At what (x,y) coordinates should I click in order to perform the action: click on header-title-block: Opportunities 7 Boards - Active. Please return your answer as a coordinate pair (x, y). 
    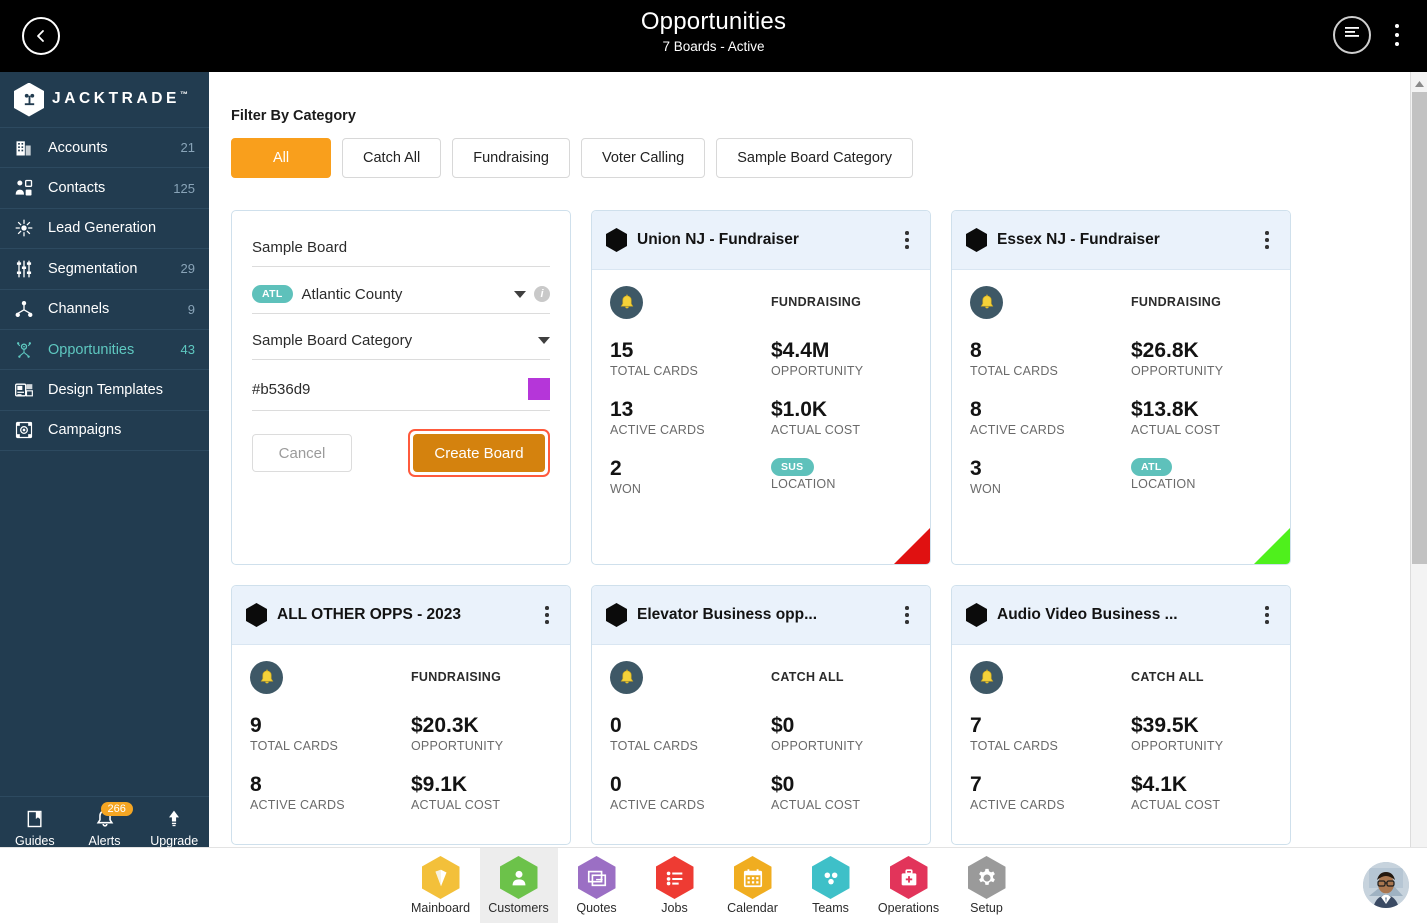
    Looking at the image, I should click on (713, 30).